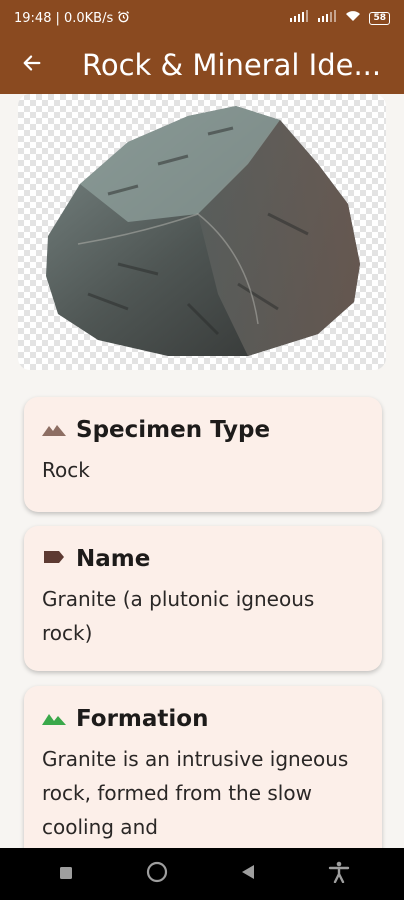 The height and width of the screenshot is (900, 404). I want to click on circle-icon, so click(157, 874).